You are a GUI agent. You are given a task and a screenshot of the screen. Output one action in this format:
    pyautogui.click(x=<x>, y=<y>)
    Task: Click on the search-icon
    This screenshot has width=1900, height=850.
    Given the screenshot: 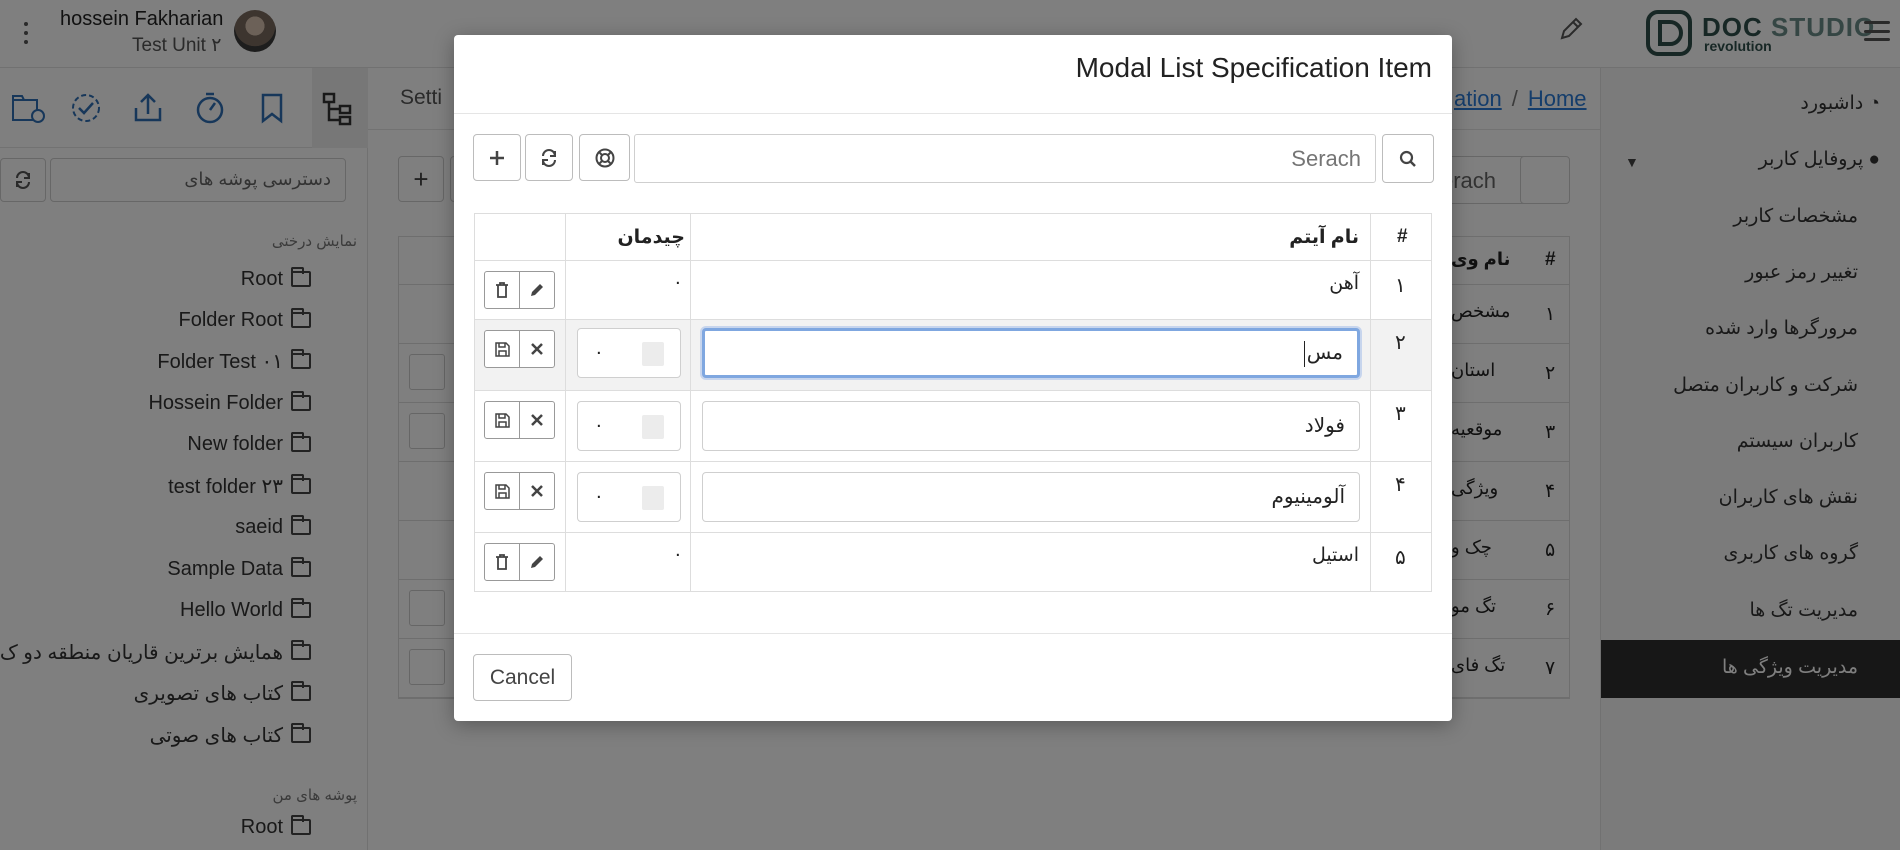 What is the action you would take?
    pyautogui.click(x=1407, y=158)
    